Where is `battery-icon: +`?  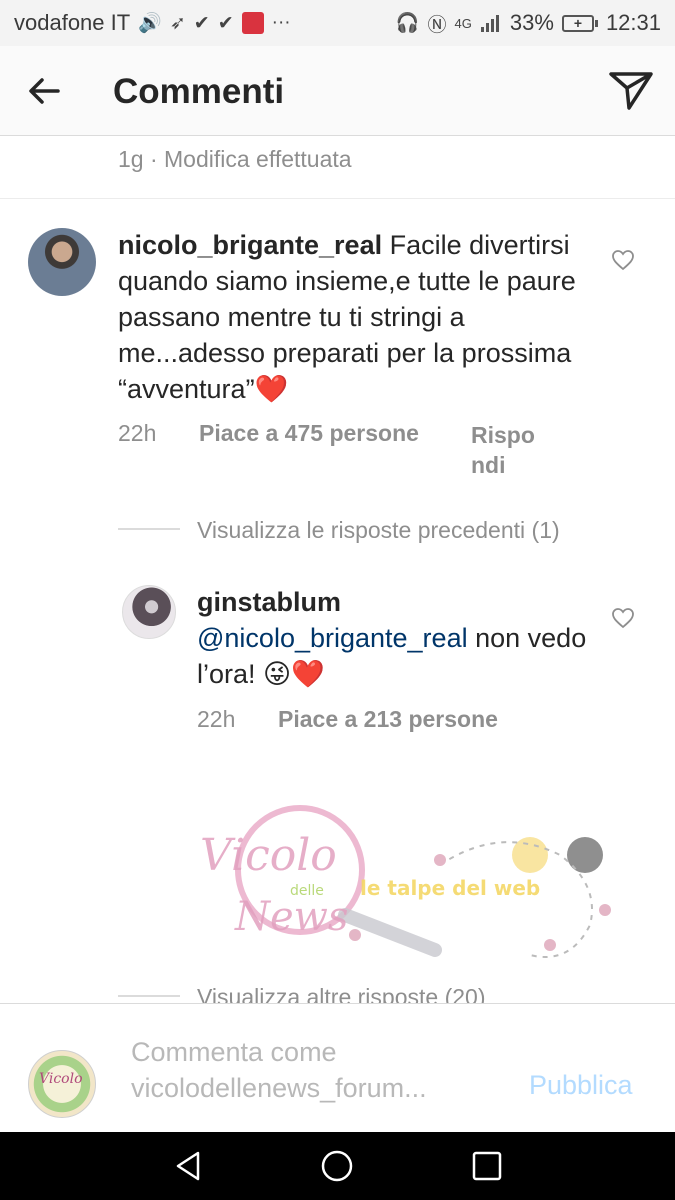 battery-icon: + is located at coordinates (579, 23).